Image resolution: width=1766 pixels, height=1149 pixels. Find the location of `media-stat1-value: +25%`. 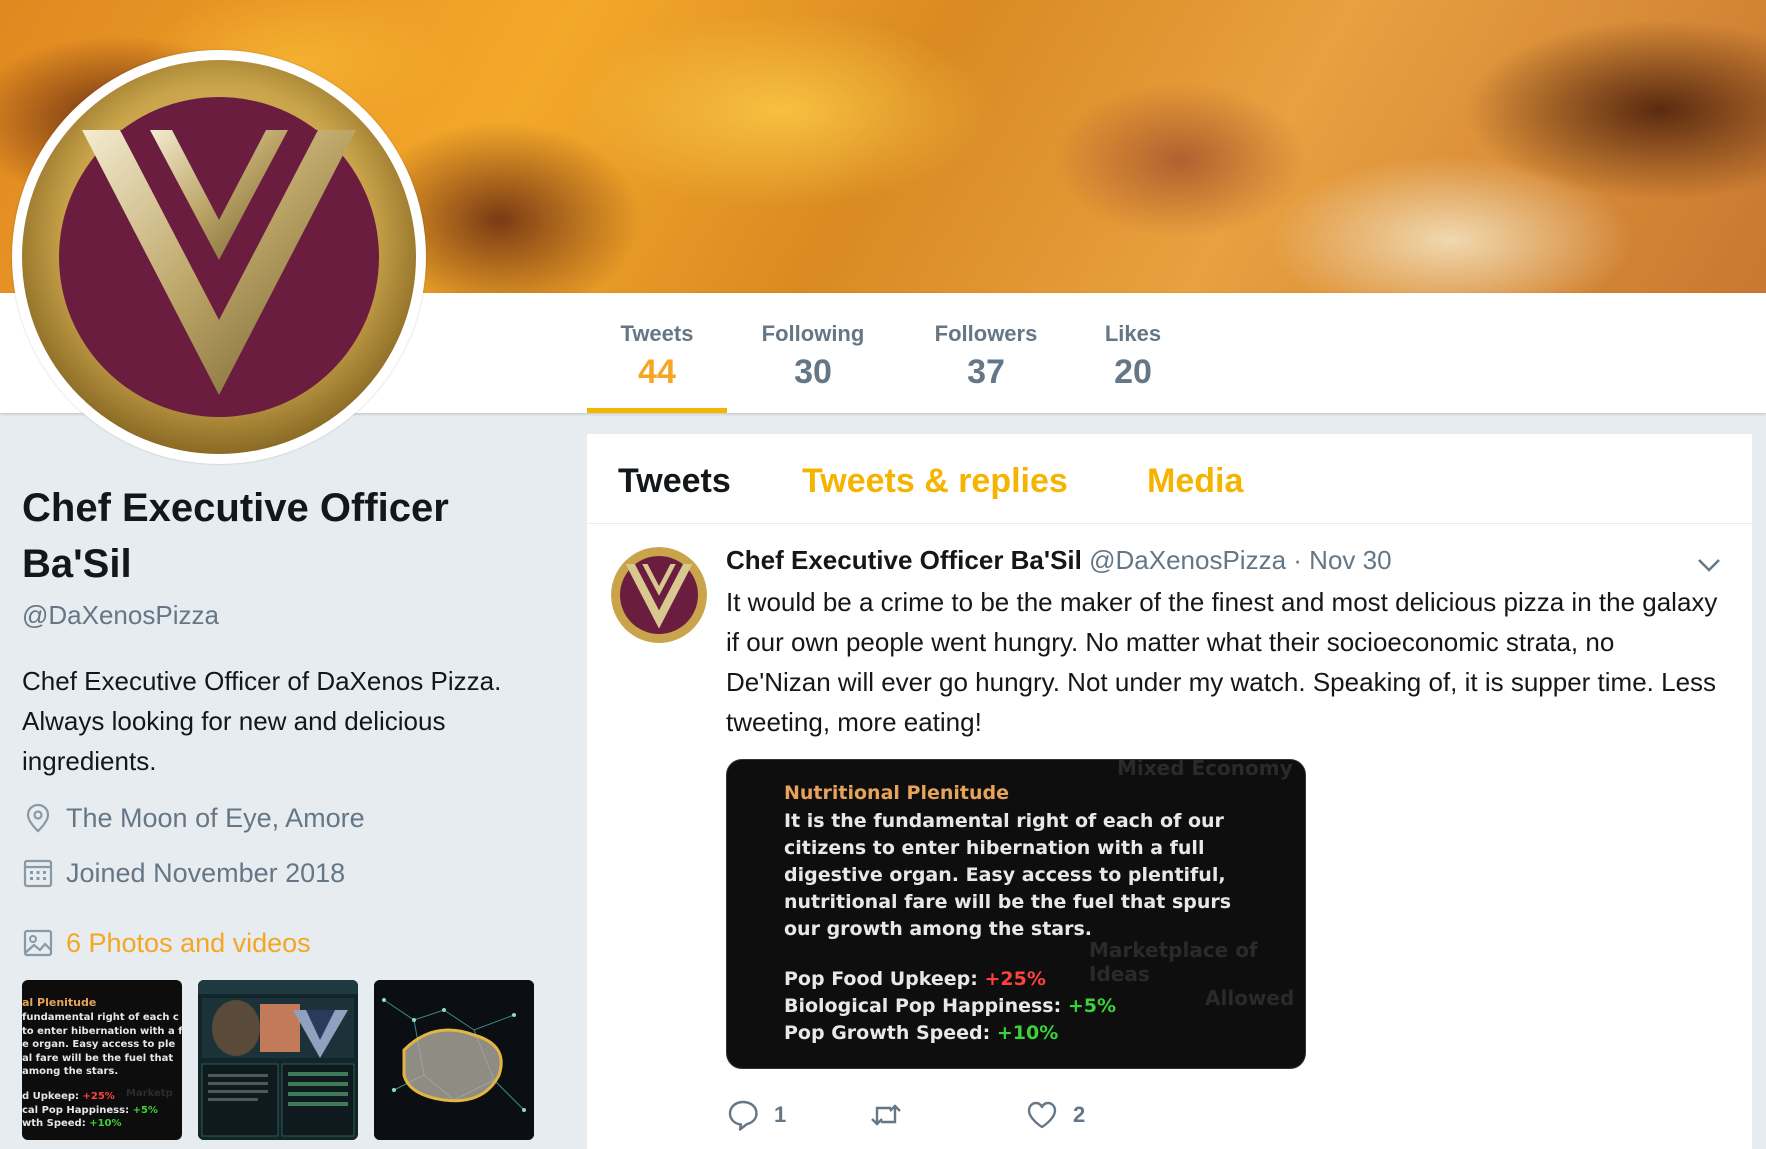

media-stat1-value: +25% is located at coordinates (1015, 979).